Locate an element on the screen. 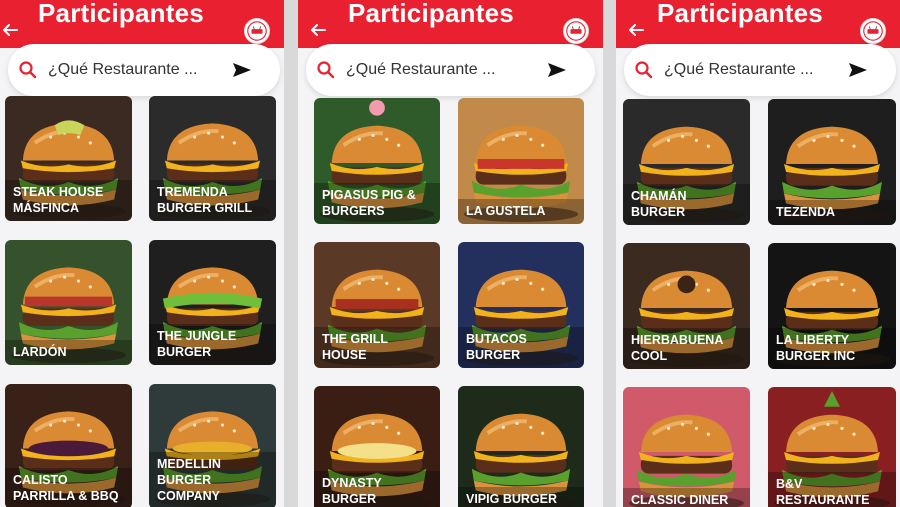  restaurant-card: LARDÓN is located at coordinates (68, 302).